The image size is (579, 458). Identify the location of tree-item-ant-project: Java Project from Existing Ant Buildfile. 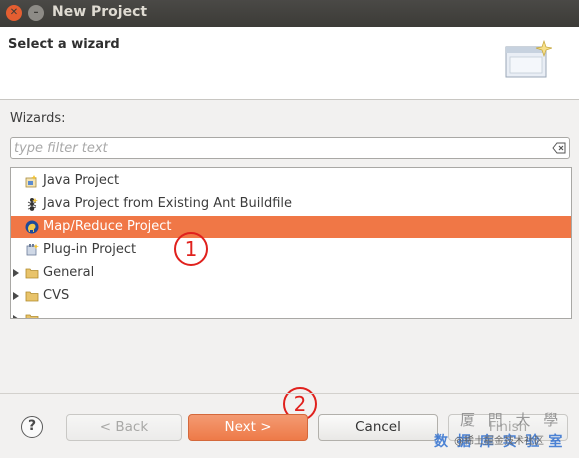
(291, 204).